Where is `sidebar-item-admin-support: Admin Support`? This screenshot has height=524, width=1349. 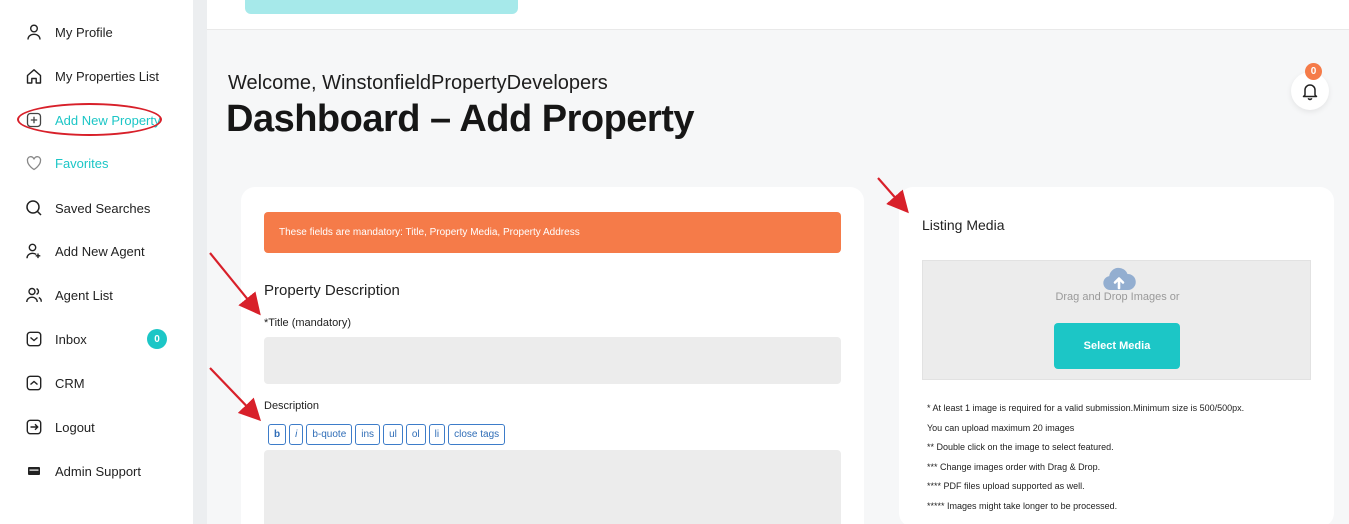 sidebar-item-admin-support: Admin Support is located at coordinates (83, 471).